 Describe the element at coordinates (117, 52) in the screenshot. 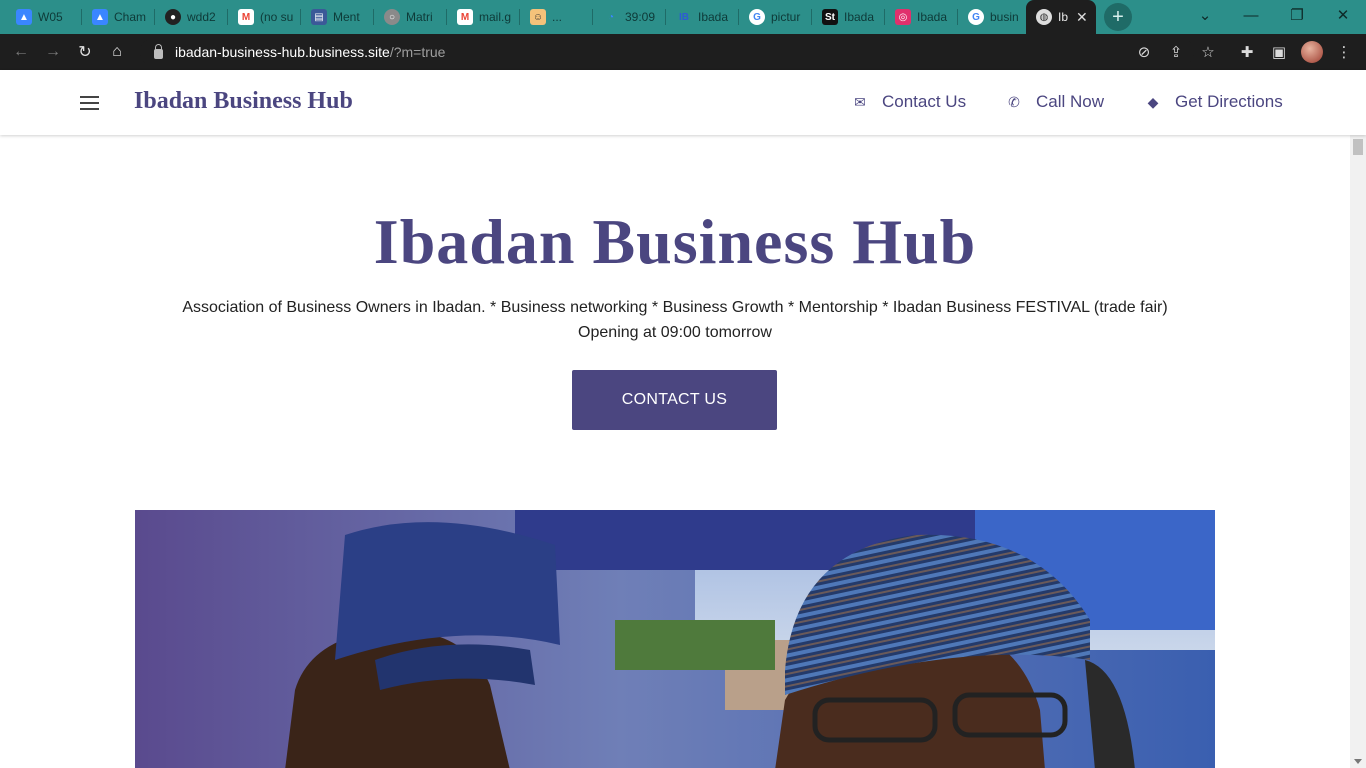

I see `home-icon: ⌂` at that location.